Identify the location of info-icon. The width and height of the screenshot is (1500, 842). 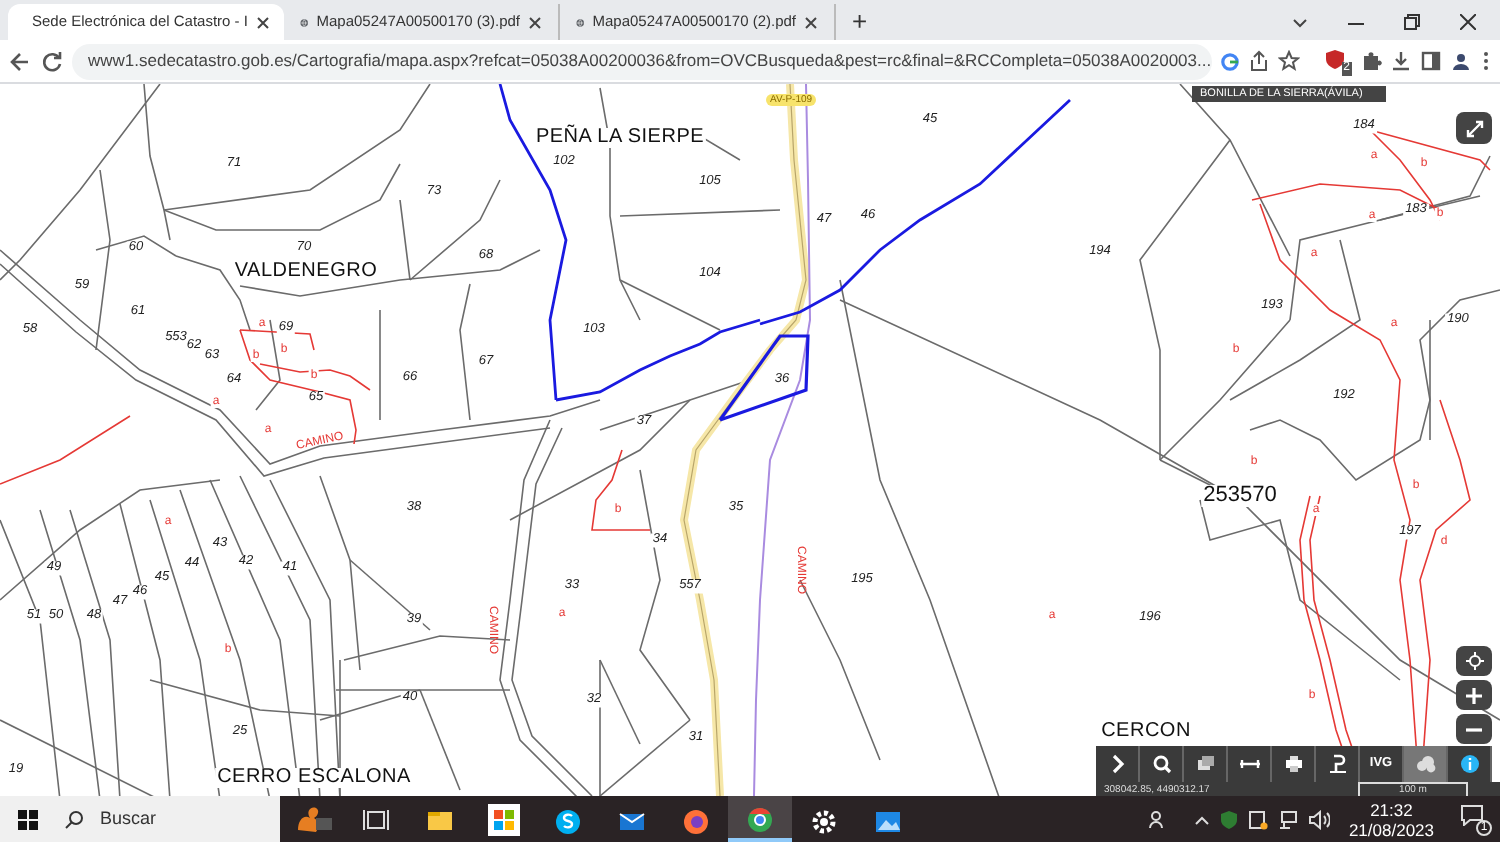
(1469, 764).